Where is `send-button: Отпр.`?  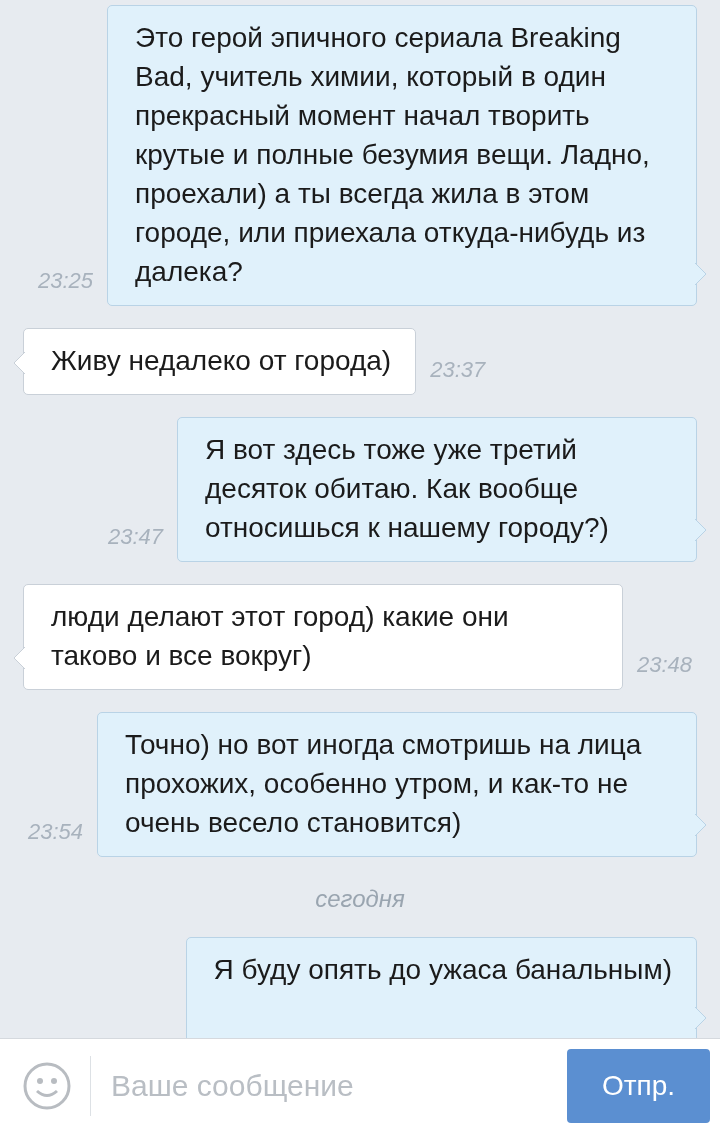 send-button: Отпр. is located at coordinates (638, 1086).